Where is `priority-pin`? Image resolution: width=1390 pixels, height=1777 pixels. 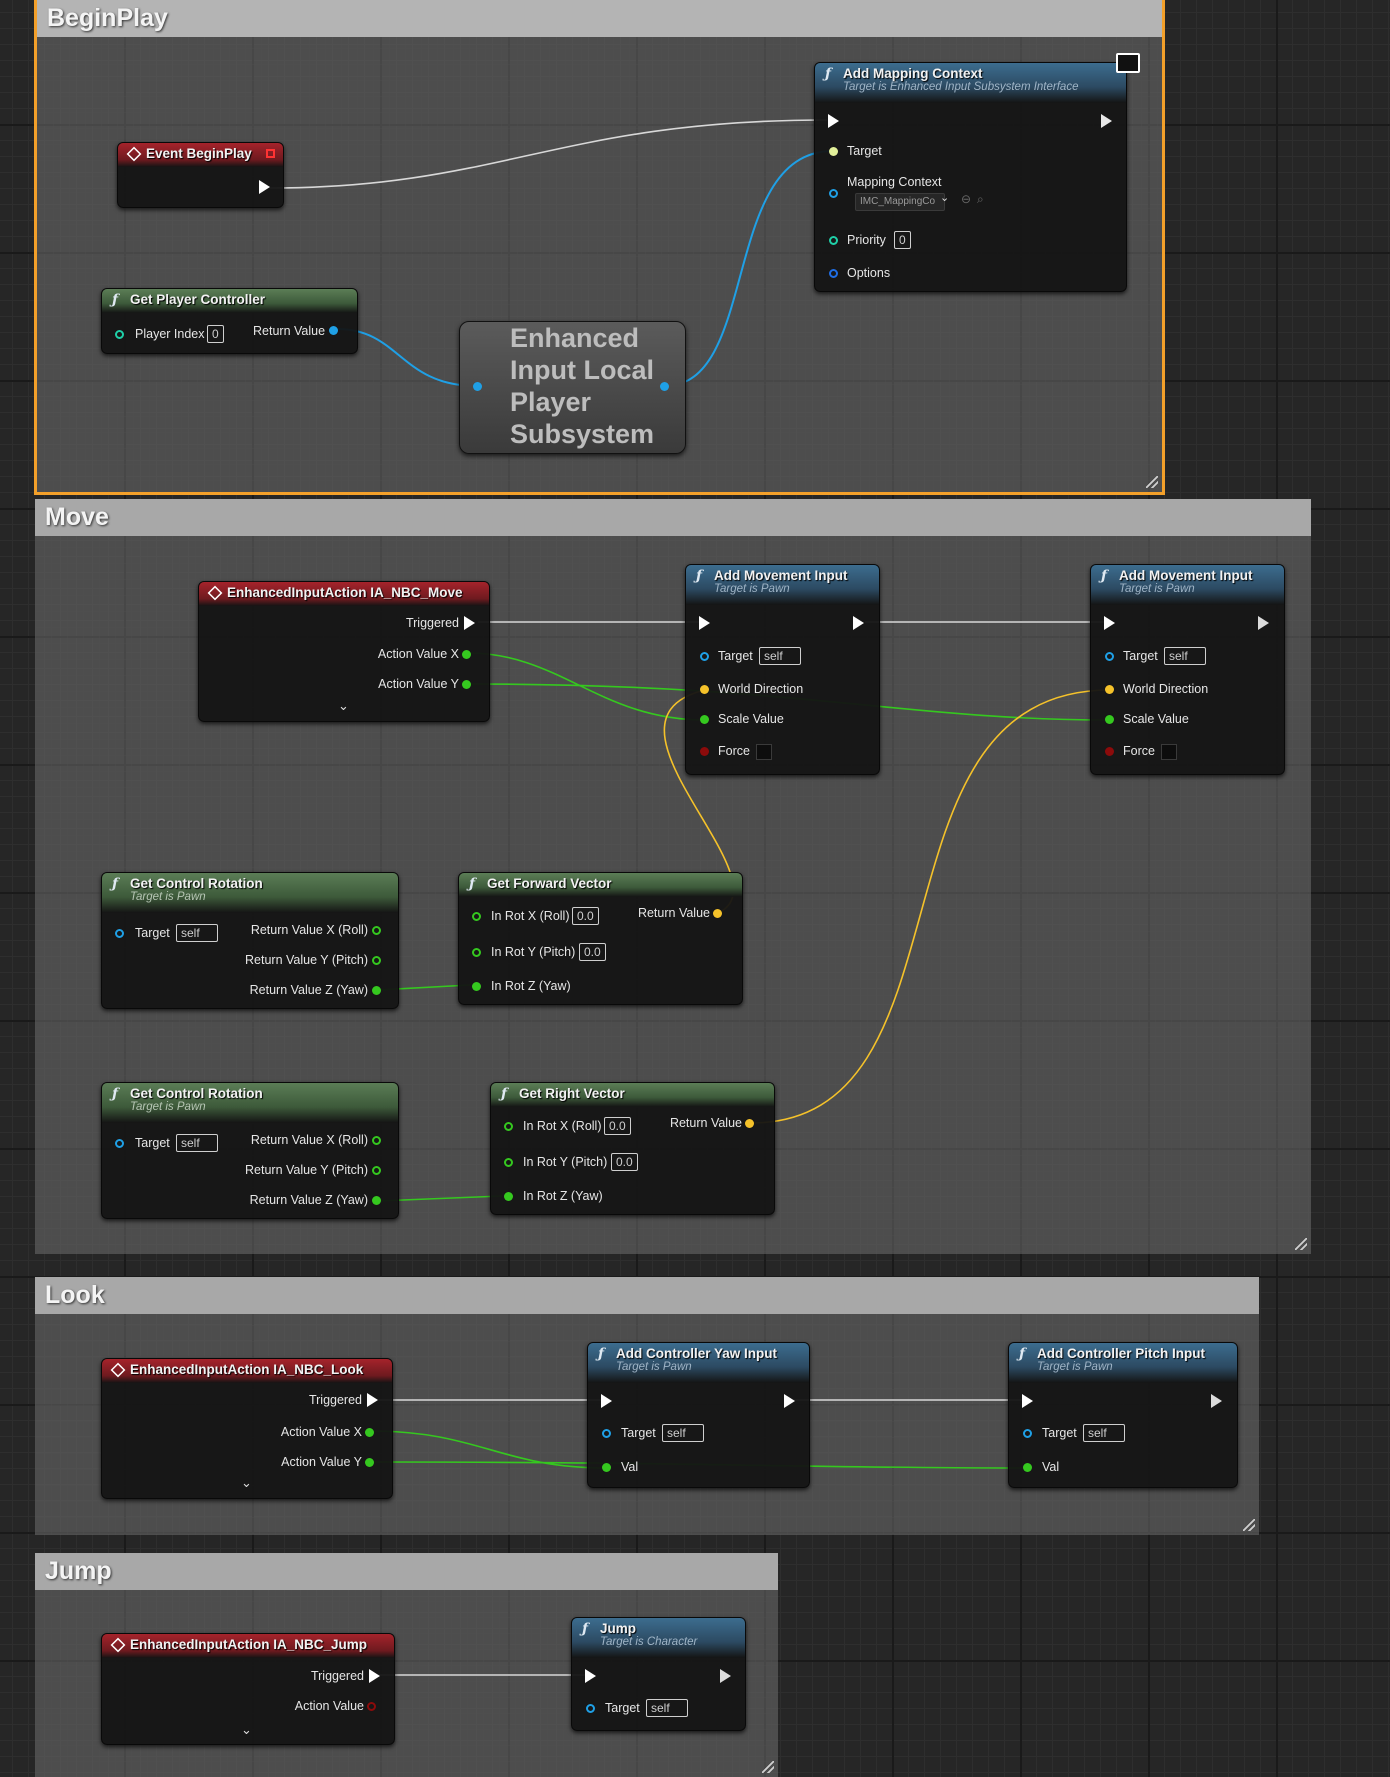 priority-pin is located at coordinates (833, 240).